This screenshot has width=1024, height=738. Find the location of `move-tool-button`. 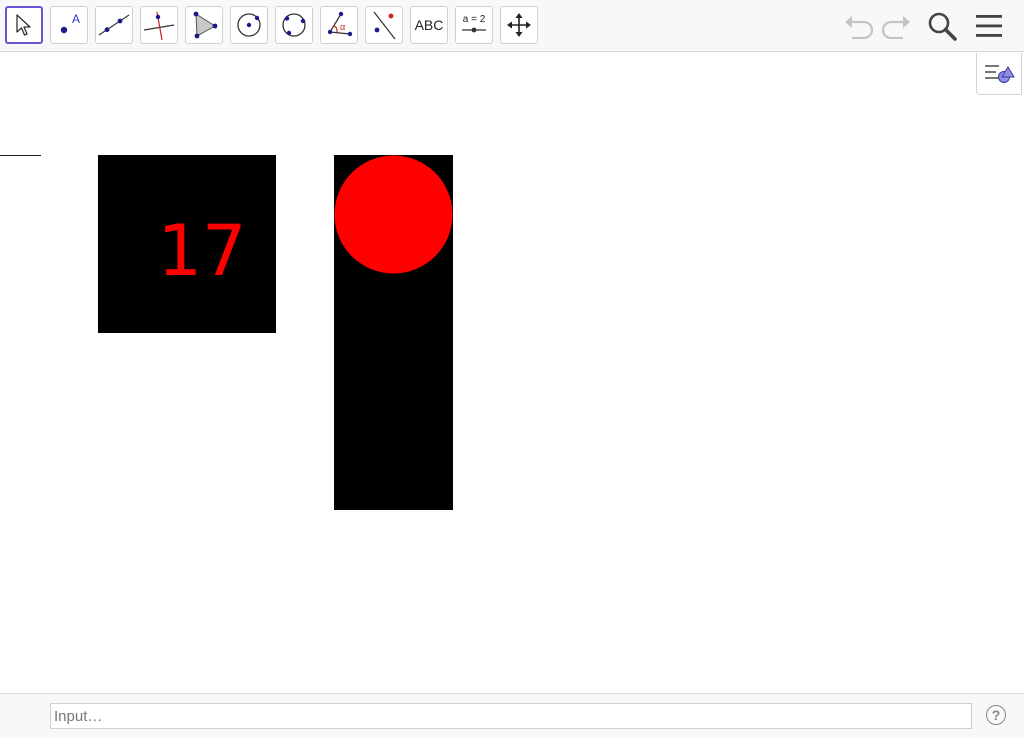

move-tool-button is located at coordinates (24, 25).